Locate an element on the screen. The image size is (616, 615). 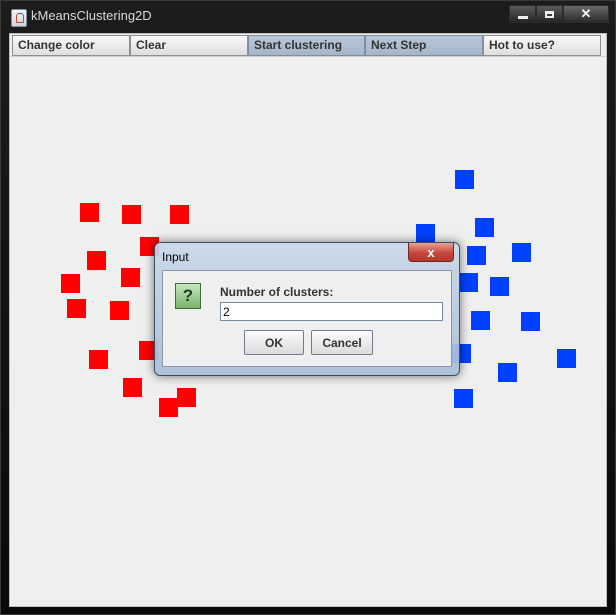
java-icon is located at coordinates (19, 18).